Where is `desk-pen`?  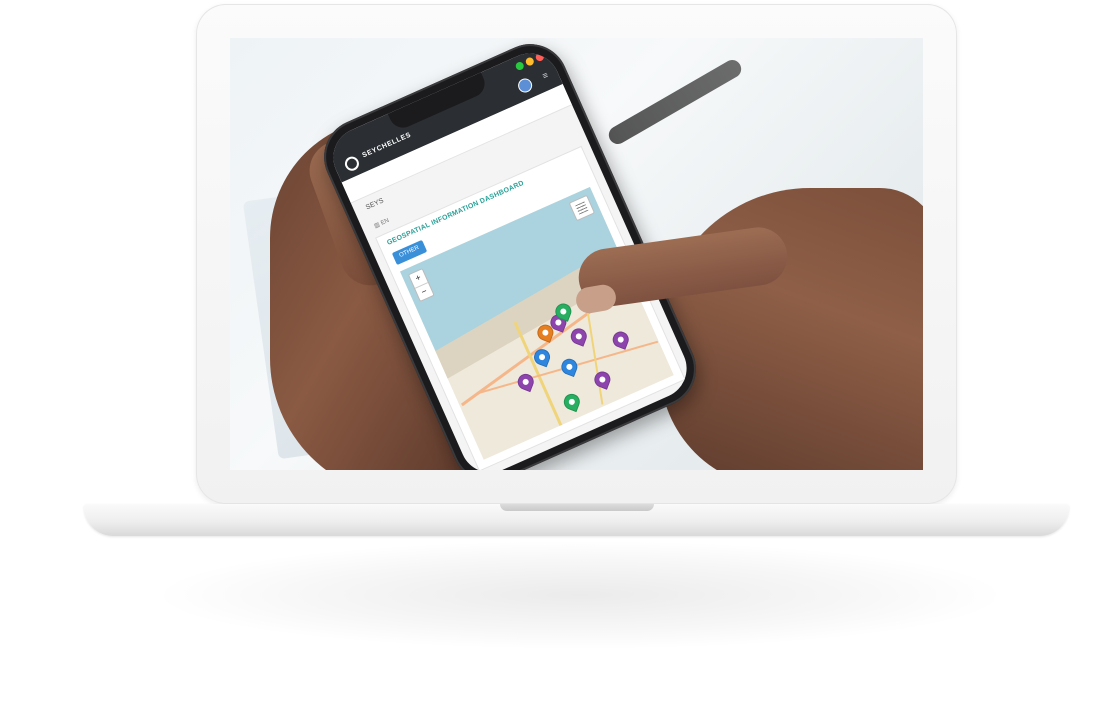 desk-pen is located at coordinates (675, 102).